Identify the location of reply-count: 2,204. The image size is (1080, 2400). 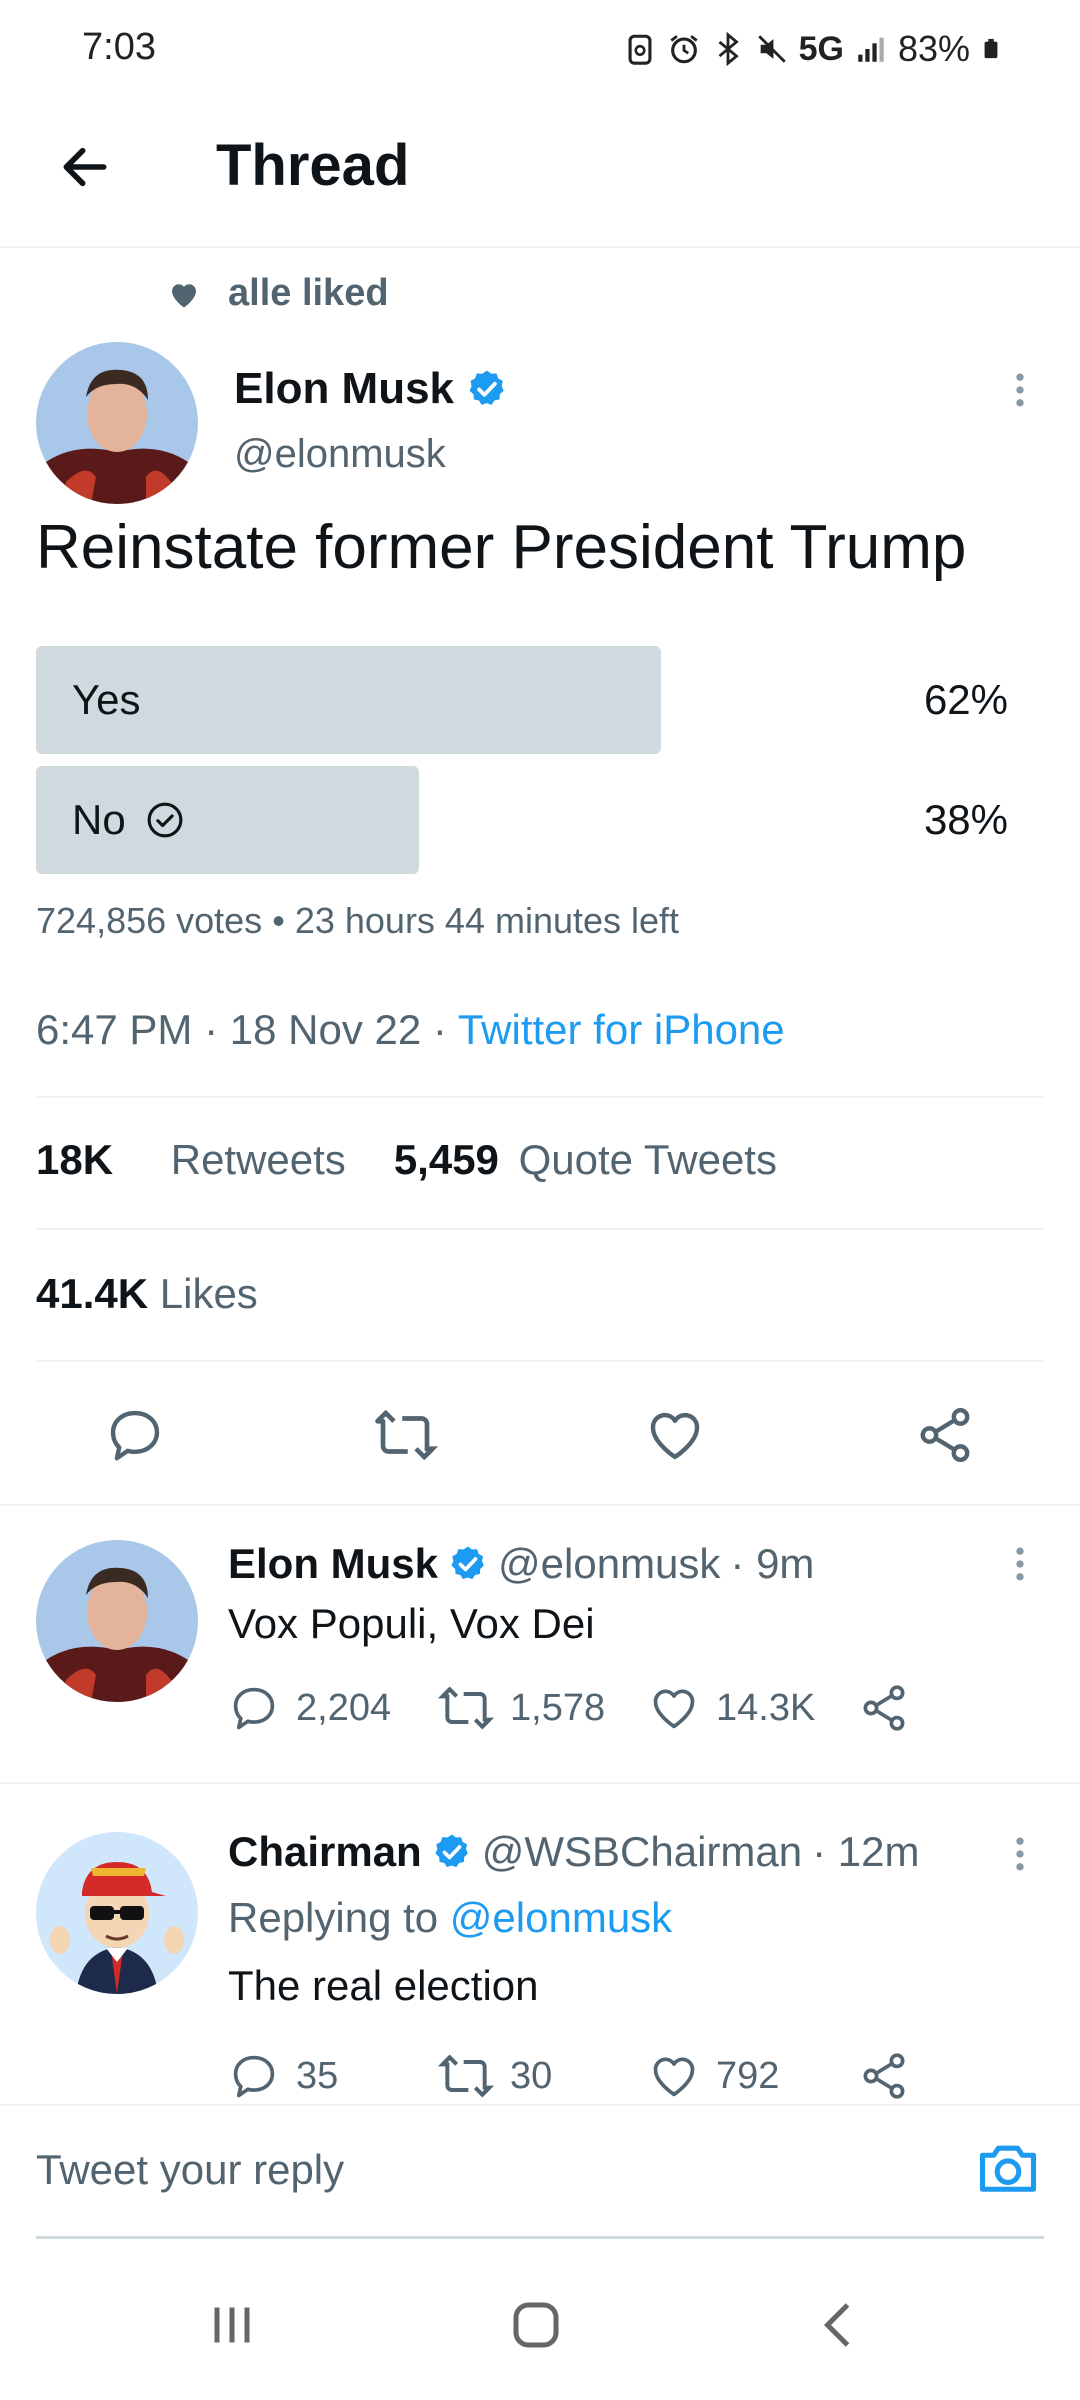
(344, 1707).